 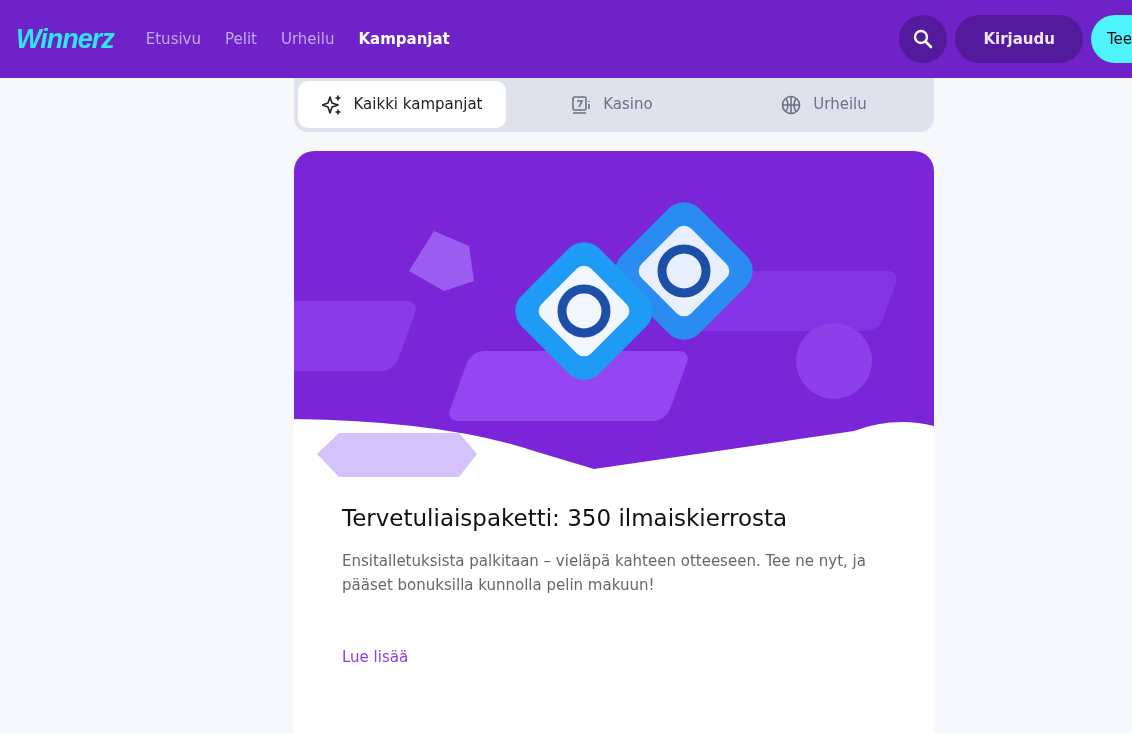 I want to click on basketball-icon, so click(x=791, y=104).